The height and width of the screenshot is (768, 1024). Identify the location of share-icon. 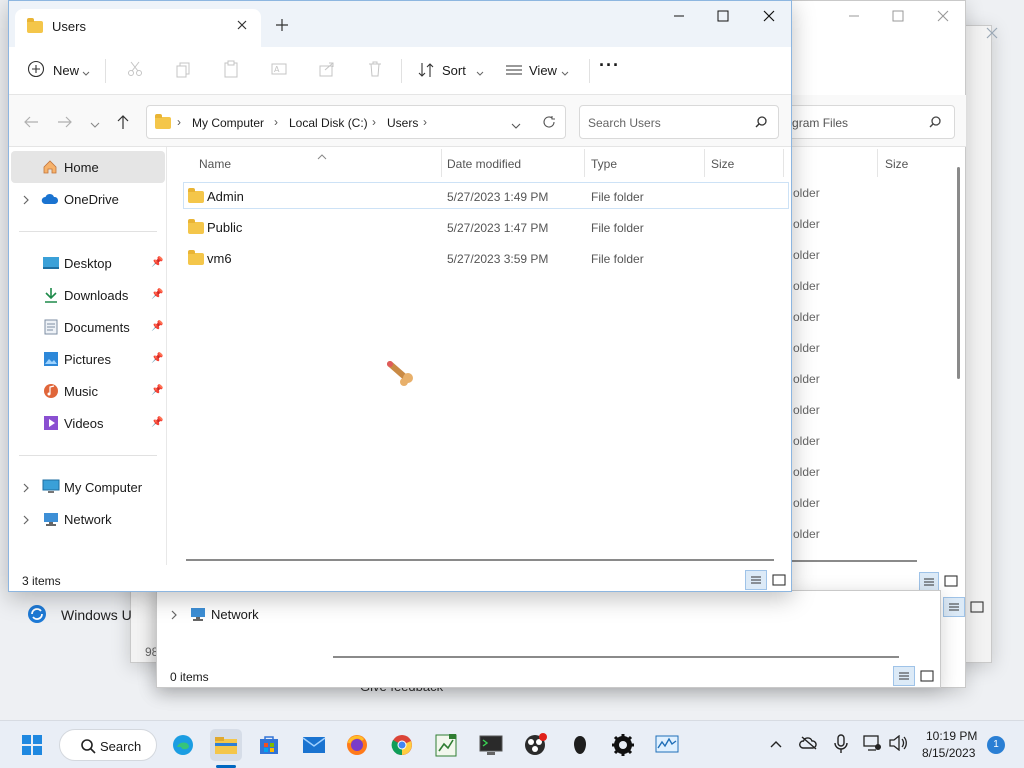
(327, 70).